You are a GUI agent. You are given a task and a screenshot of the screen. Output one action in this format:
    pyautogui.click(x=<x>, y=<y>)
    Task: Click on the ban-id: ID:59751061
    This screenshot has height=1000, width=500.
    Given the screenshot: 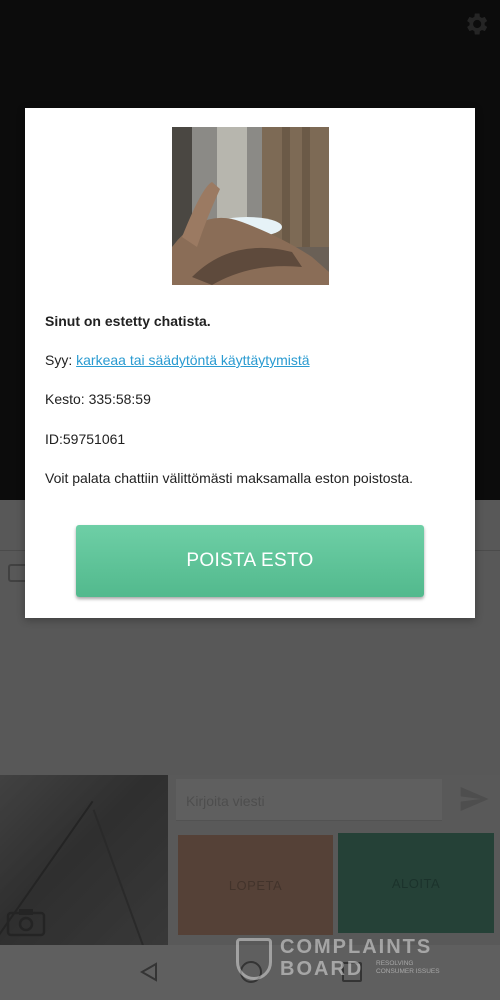 What is the action you would take?
    pyautogui.click(x=85, y=439)
    